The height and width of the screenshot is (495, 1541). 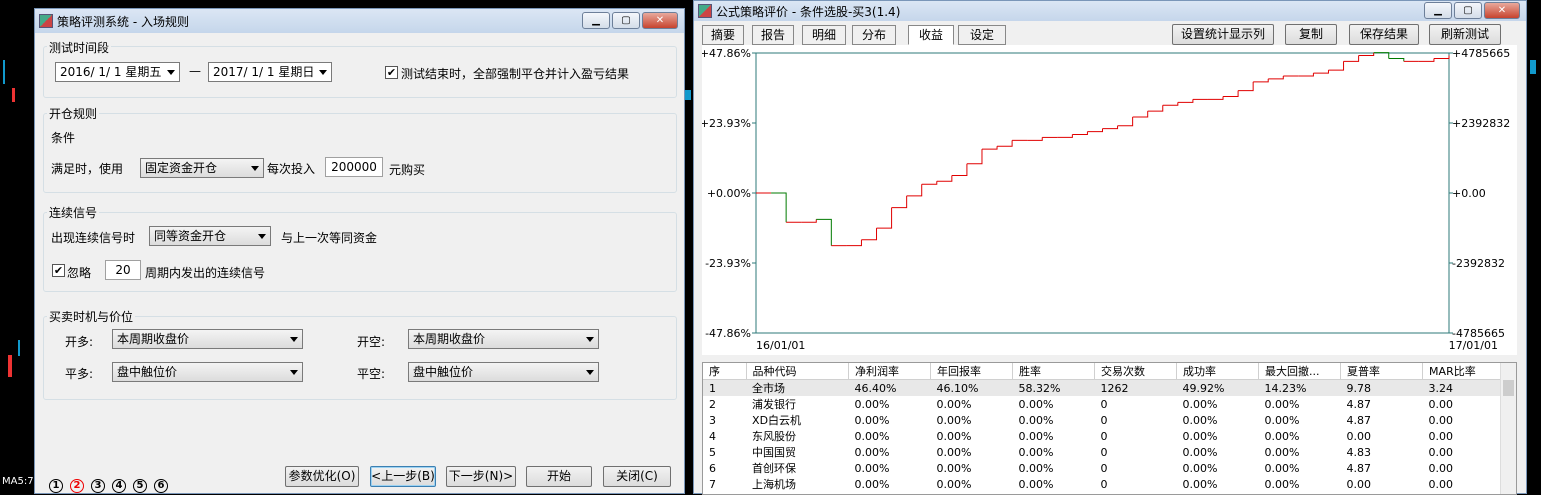 What do you see at coordinates (1311, 34) in the screenshot?
I see `copy-button: 复制` at bounding box center [1311, 34].